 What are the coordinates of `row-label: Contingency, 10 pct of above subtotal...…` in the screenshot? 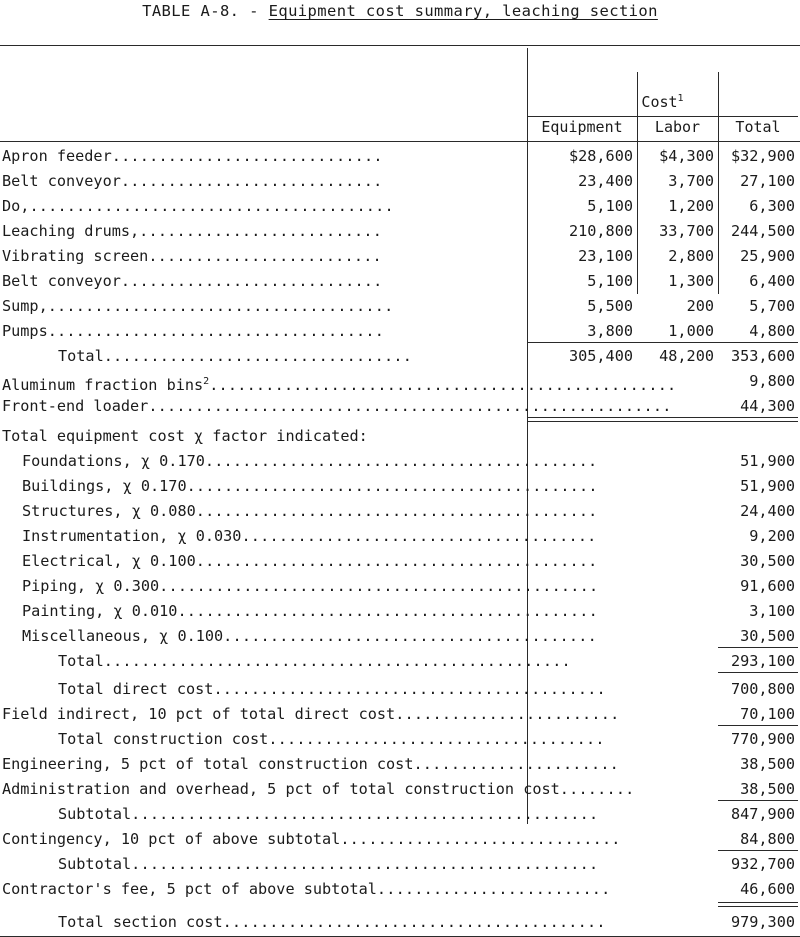 It's located at (311, 839).